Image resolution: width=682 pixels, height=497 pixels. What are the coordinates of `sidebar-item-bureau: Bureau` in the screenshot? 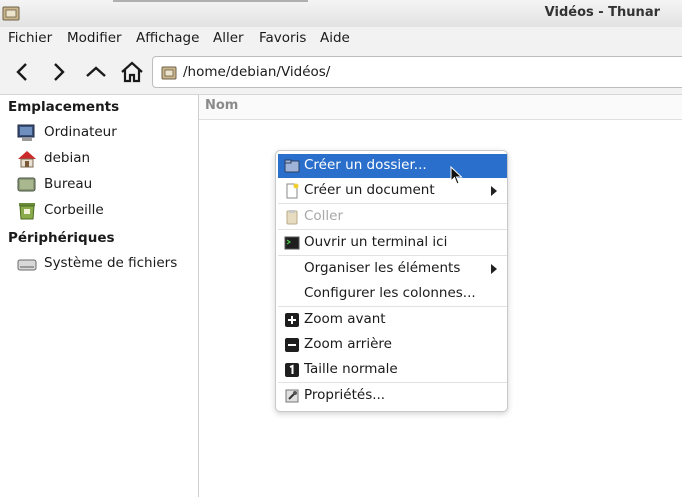 It's located at (104, 185).